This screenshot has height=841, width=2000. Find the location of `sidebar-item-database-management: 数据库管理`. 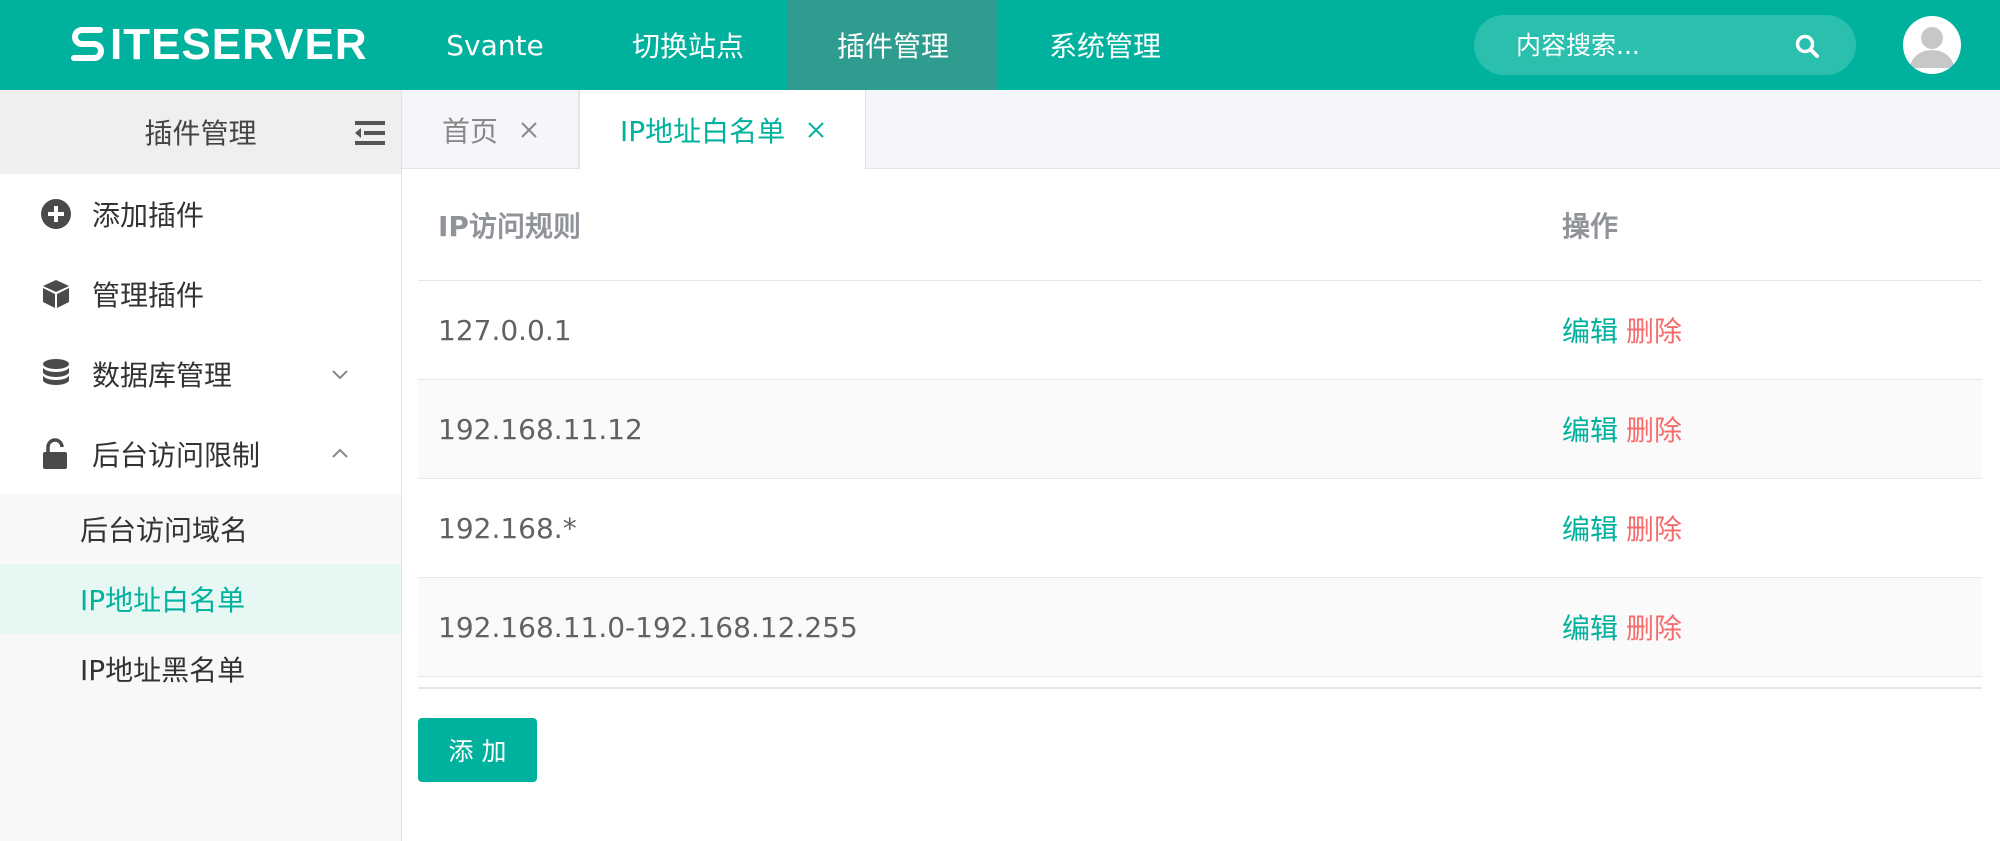

sidebar-item-database-management: 数据库管理 is located at coordinates (200, 374).